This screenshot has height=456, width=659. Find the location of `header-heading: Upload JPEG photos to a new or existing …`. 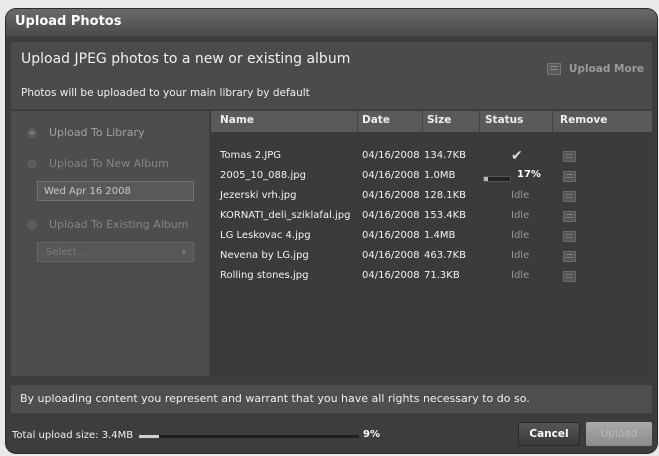

header-heading: Upload JPEG photos to a new or existing … is located at coordinates (186, 59).